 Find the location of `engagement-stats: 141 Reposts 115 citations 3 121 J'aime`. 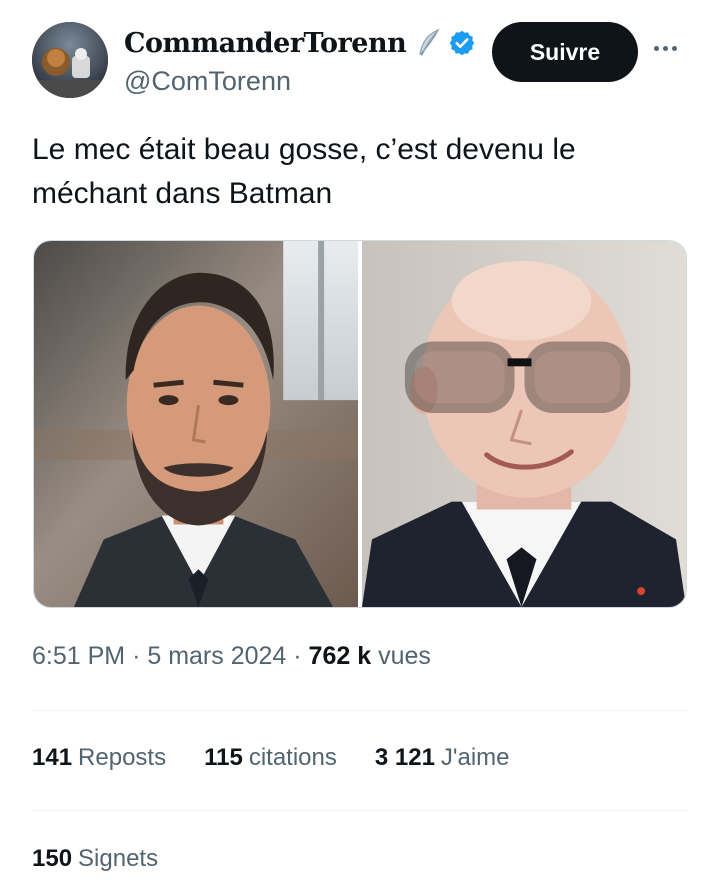

engagement-stats: 141 Reposts 115 citations 3 121 J'aime is located at coordinates (290, 758).